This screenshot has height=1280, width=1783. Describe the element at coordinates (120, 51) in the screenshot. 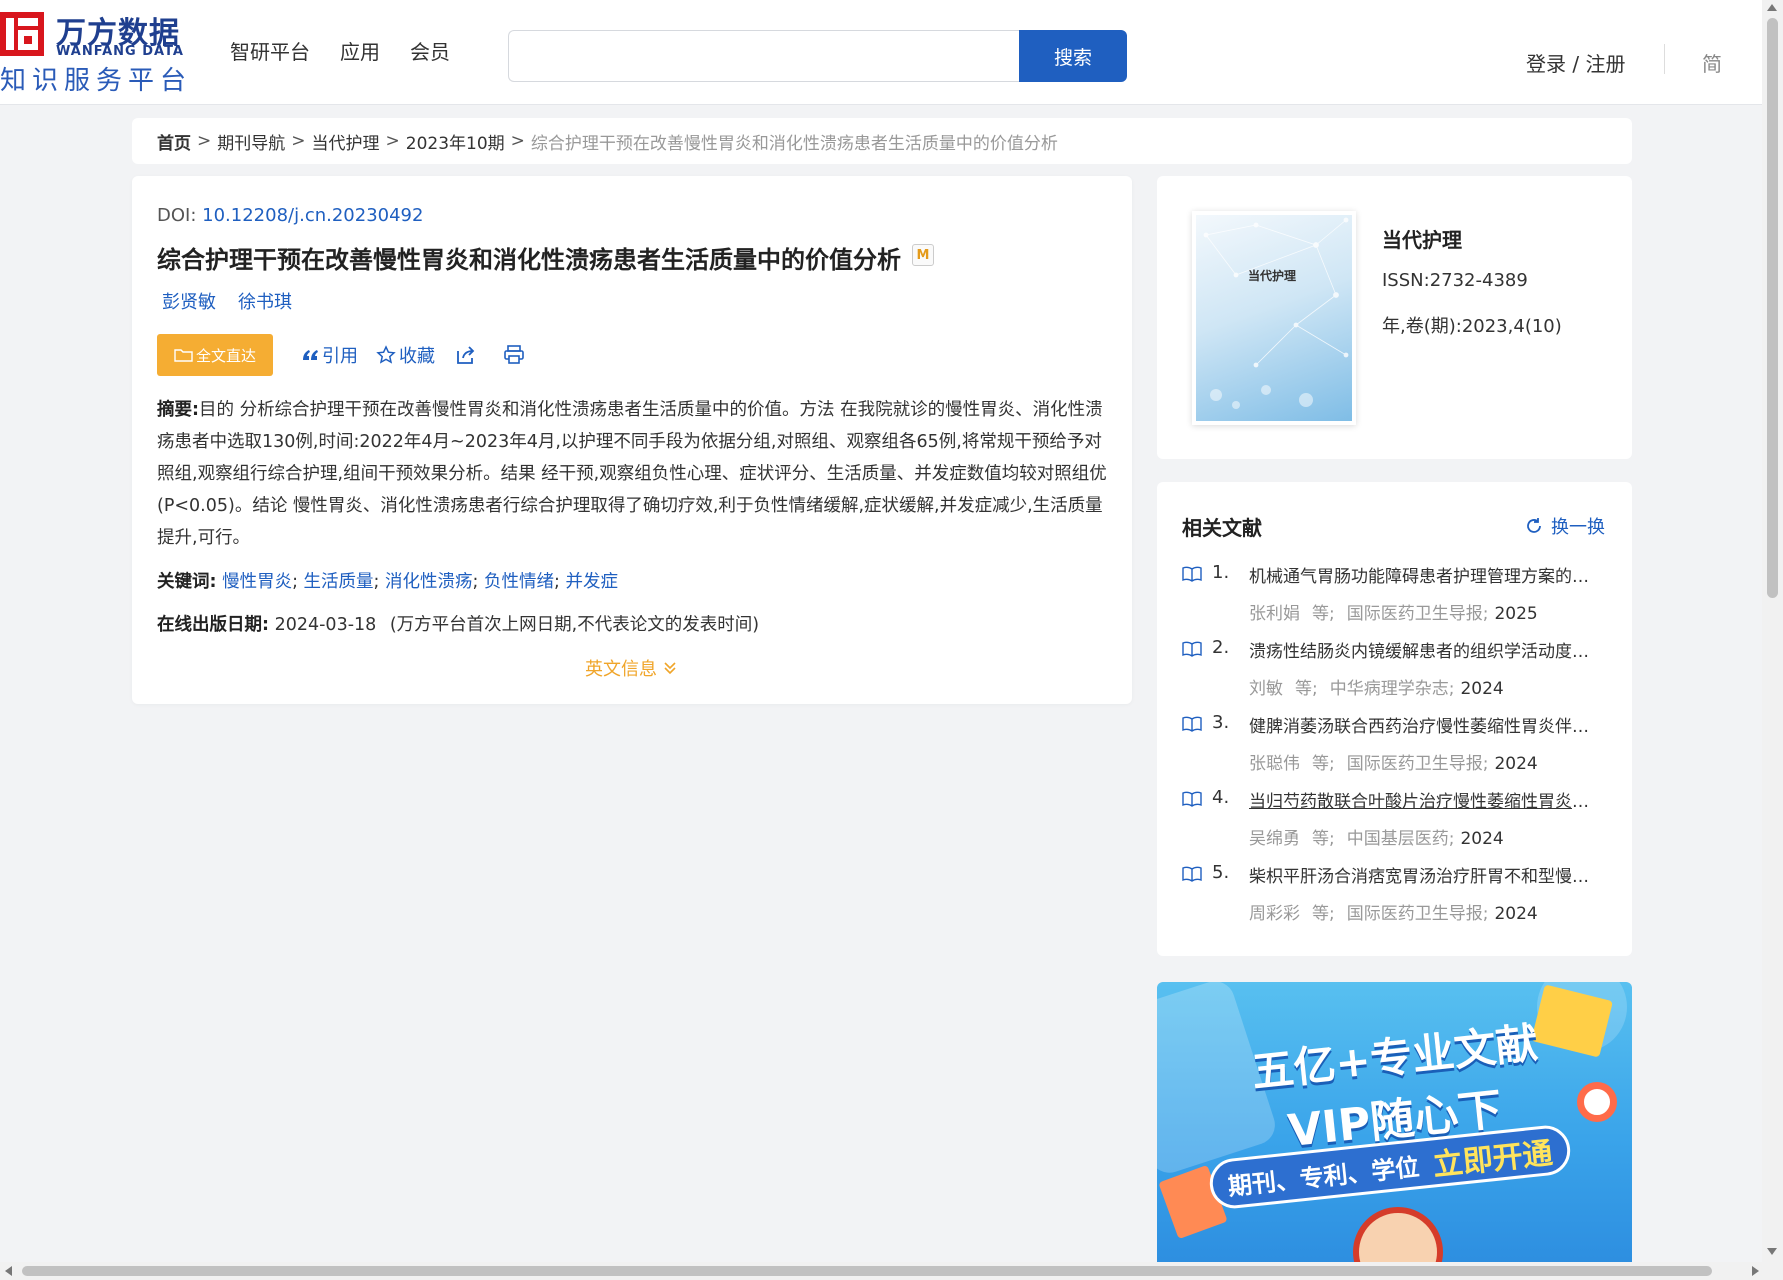

I see `logo-en-text: WANFANG DATA` at that location.